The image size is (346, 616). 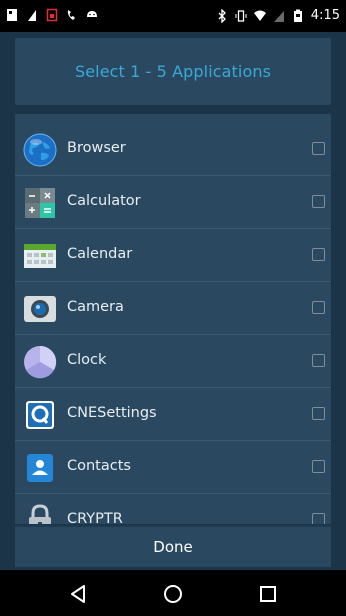 I want to click on phone-signal-icon, so click(x=32, y=15).